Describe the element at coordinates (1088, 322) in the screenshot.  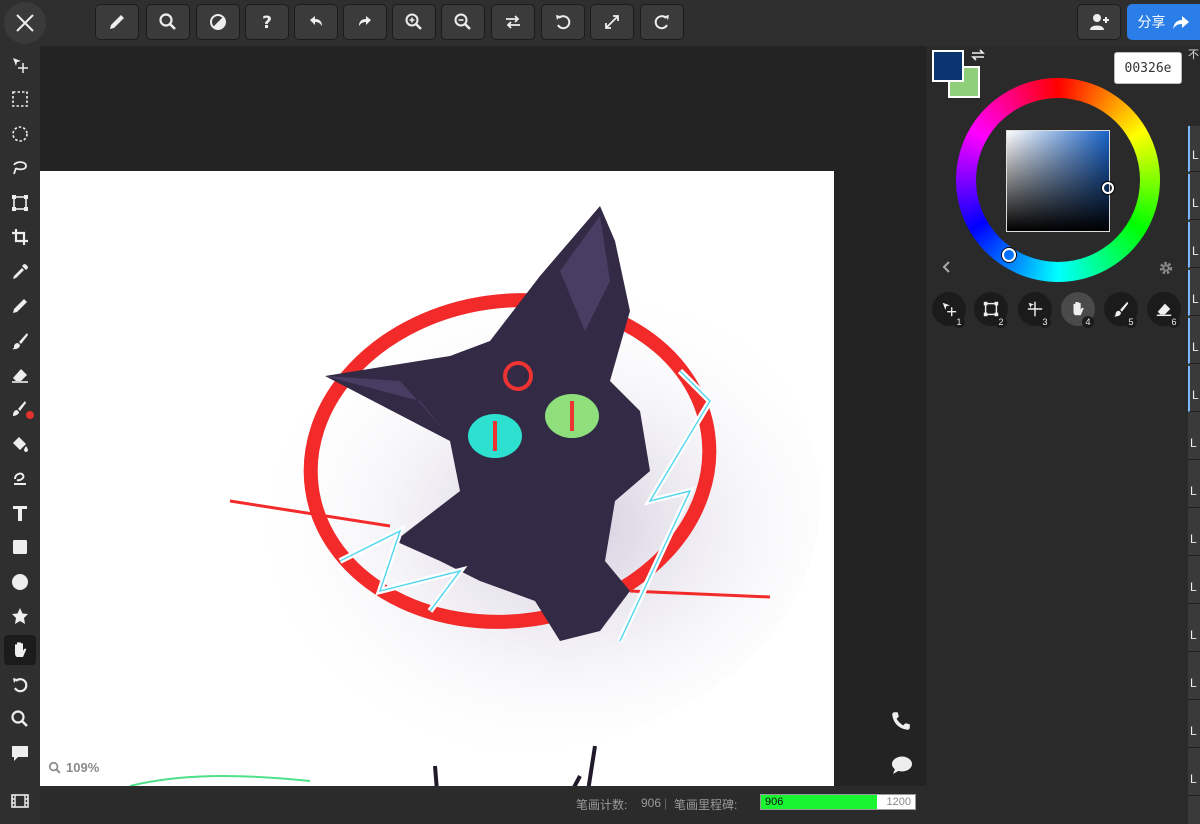
I see `quick-tool-number: 4` at that location.